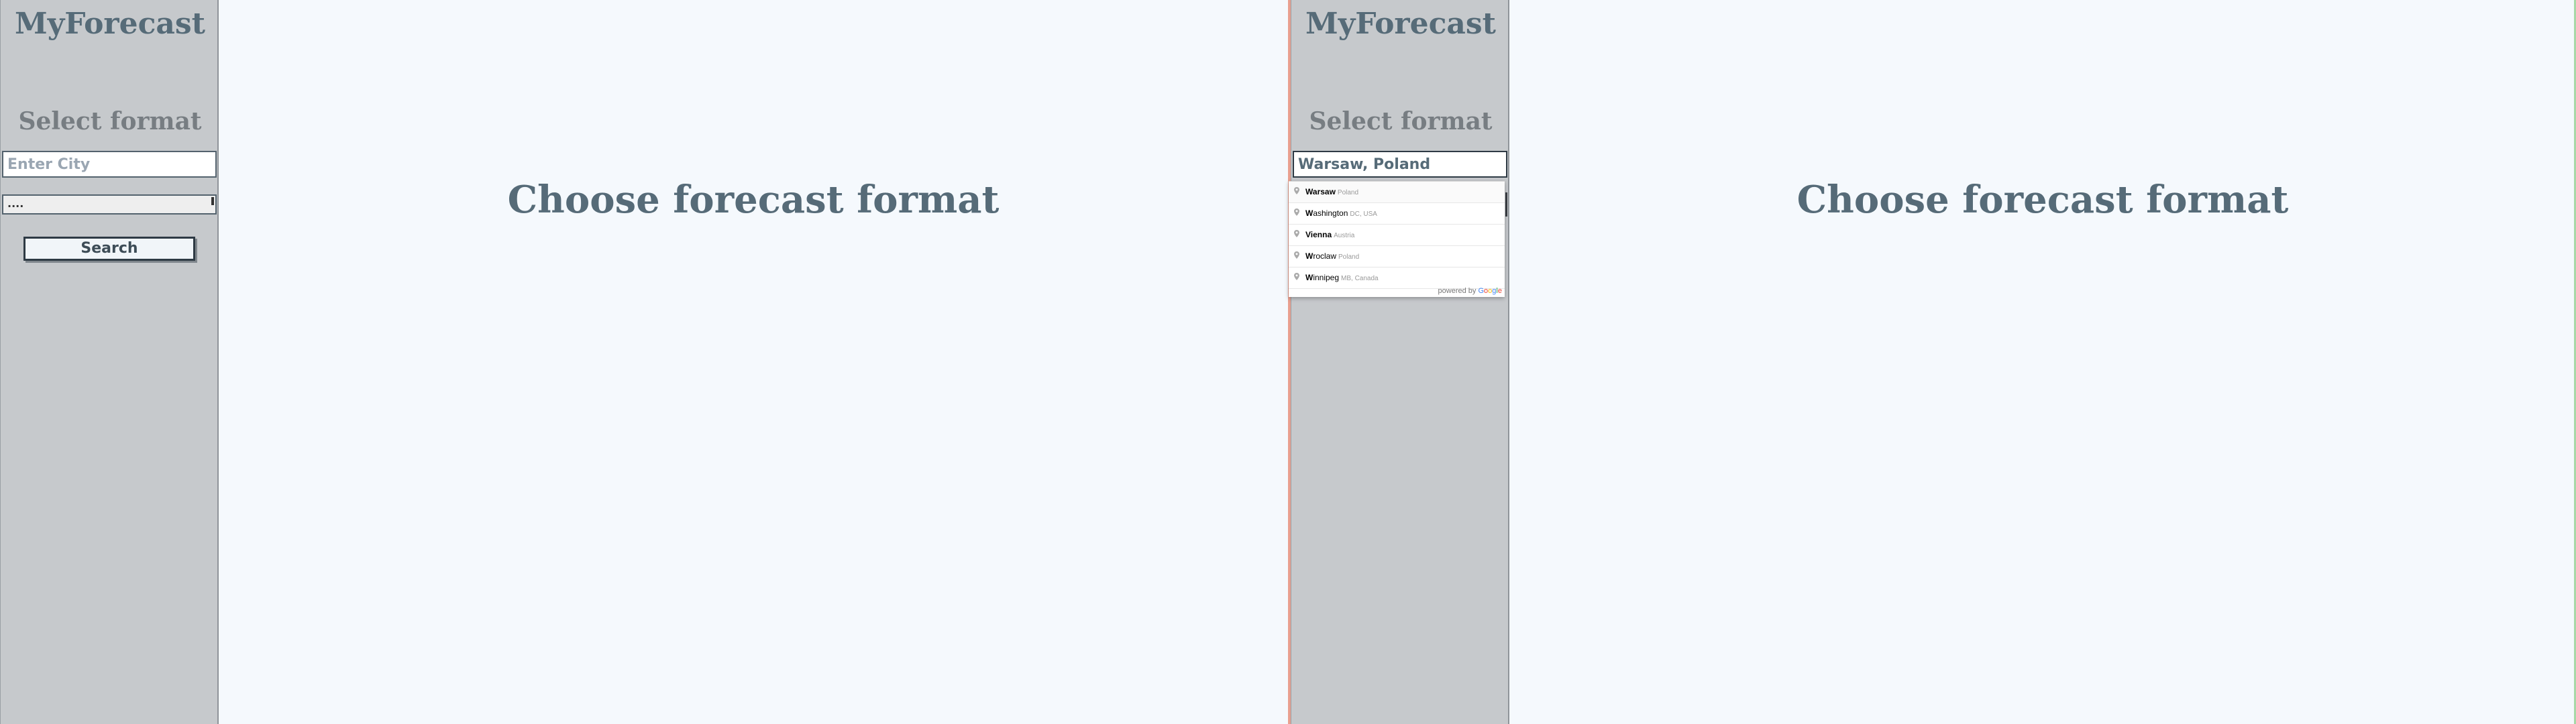  I want to click on autocomplete-item: Wroclaw Poland, so click(1397, 256).